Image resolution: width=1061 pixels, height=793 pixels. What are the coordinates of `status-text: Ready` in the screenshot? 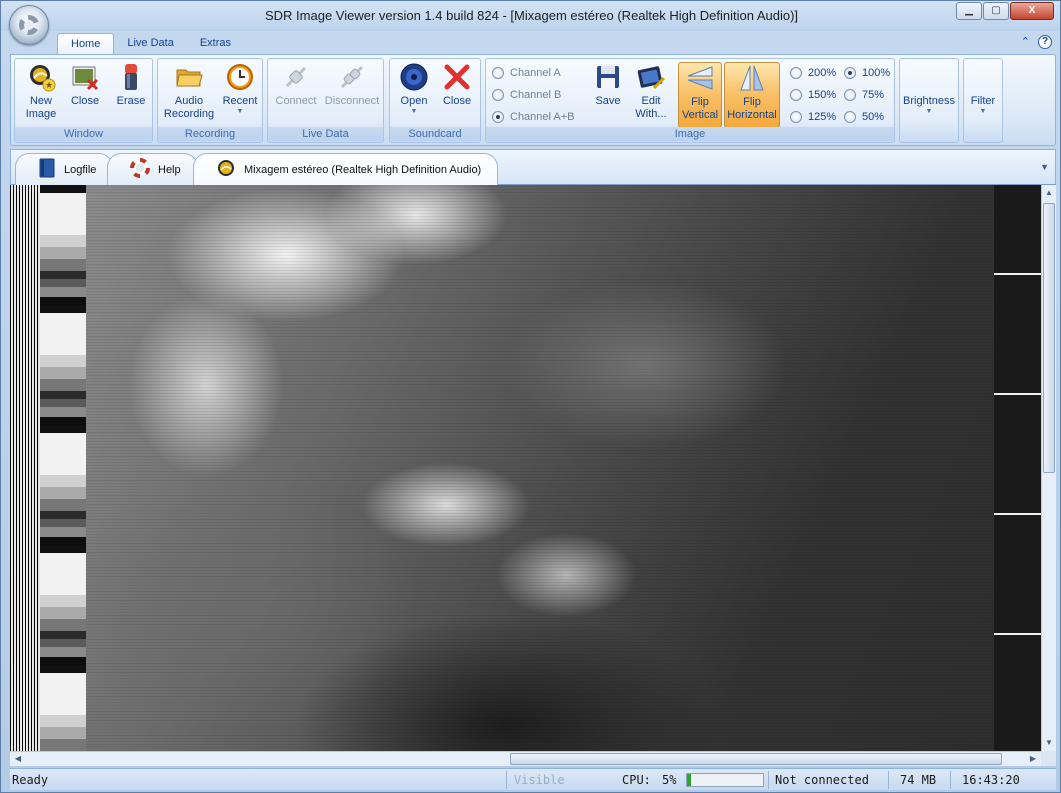 It's located at (30, 780).